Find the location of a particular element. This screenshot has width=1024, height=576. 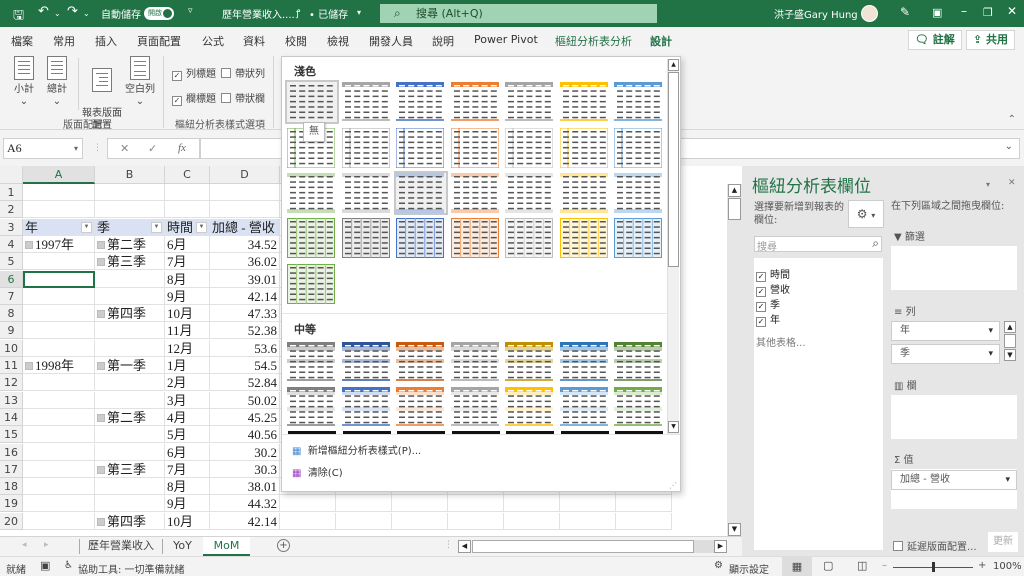

vertical-scrollbar: ▲ ▼ is located at coordinates (734, 360).